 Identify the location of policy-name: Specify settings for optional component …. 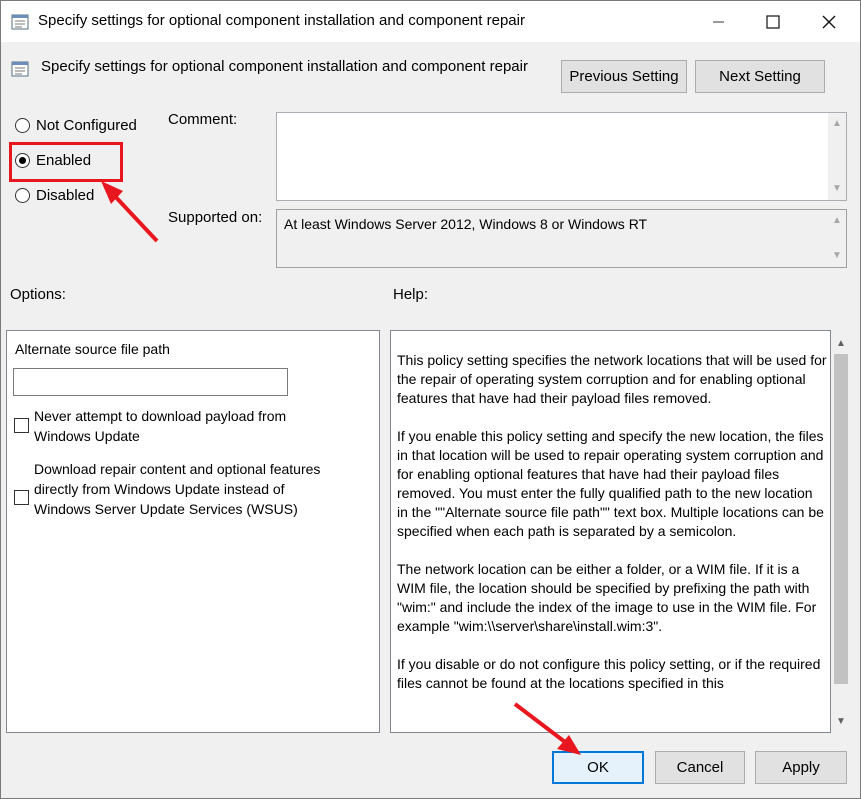
(284, 66).